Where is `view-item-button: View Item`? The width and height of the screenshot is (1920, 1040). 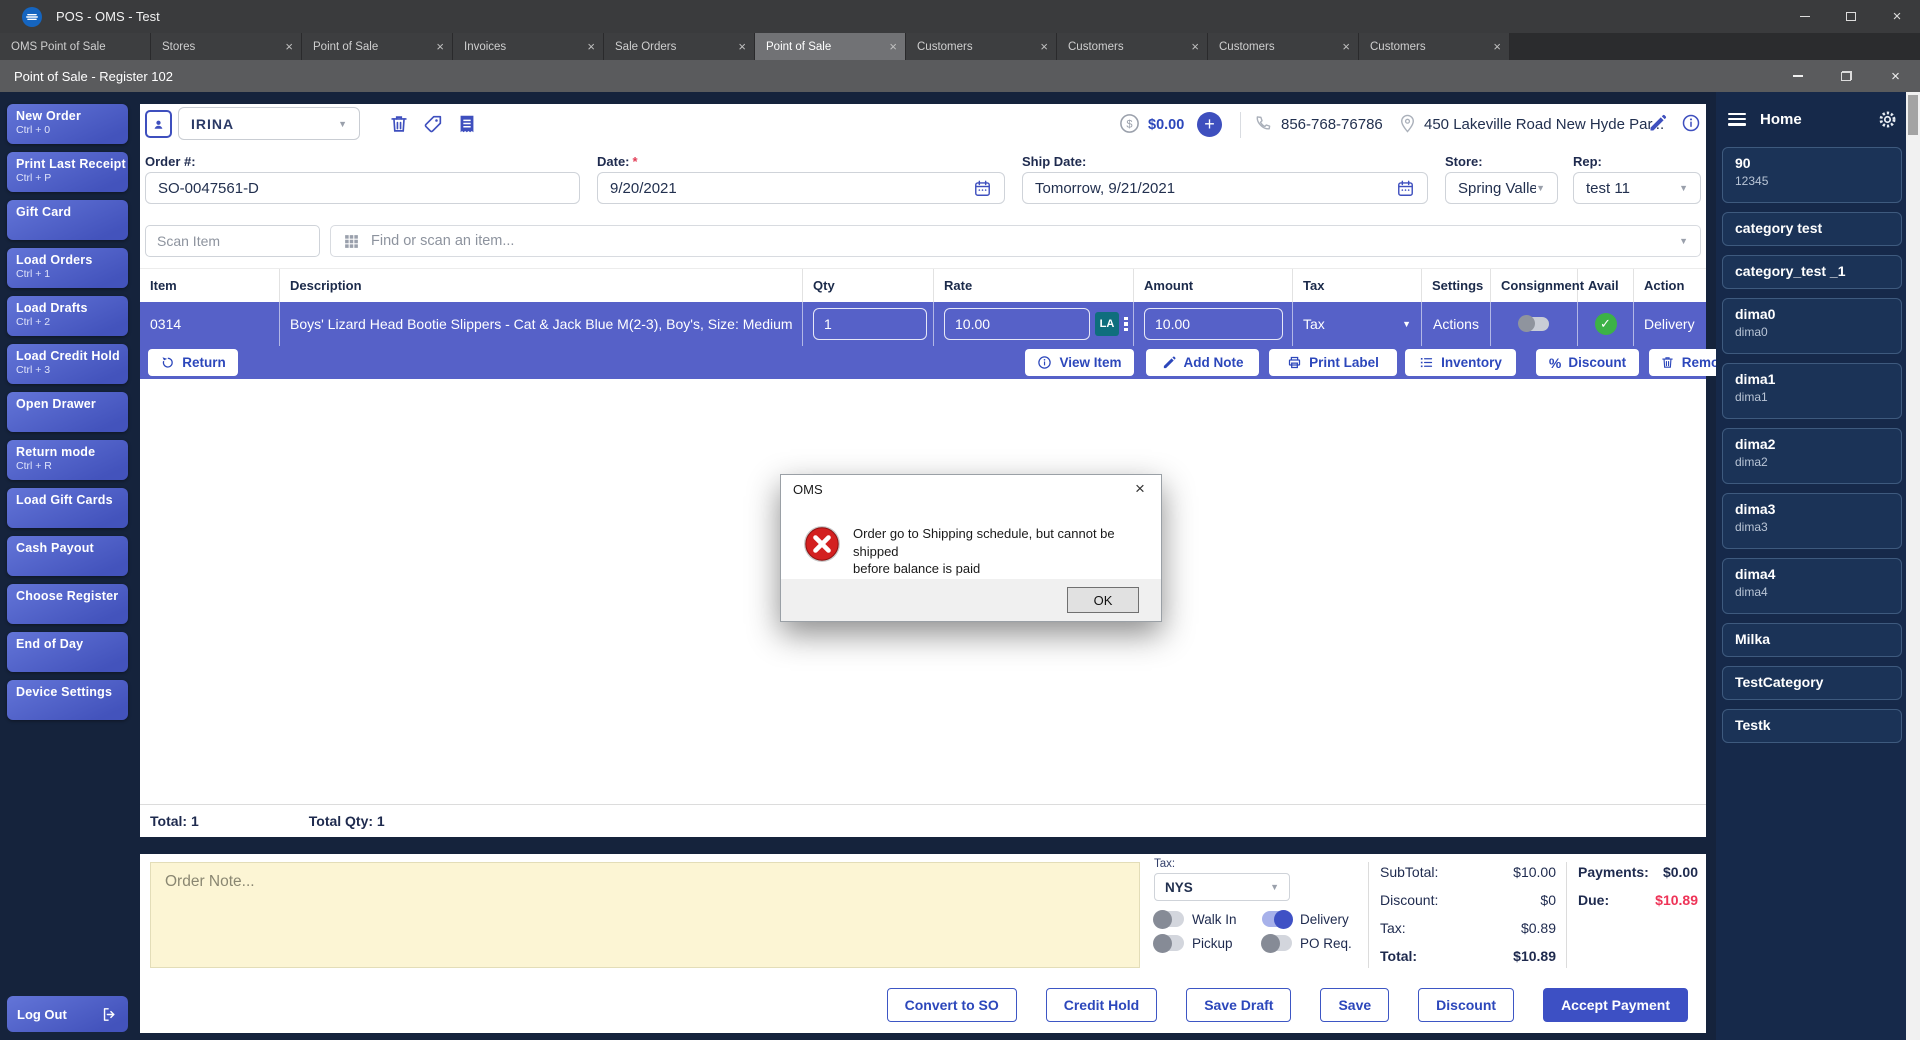
view-item-button: View Item is located at coordinates (1079, 362).